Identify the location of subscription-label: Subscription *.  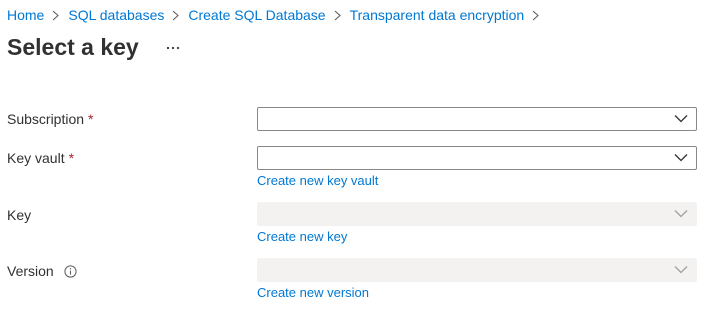
(50, 119).